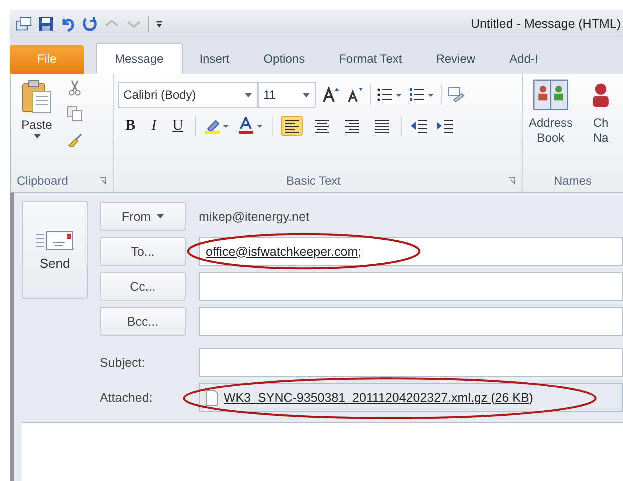 Image resolution: width=623 pixels, height=481 pixels. Describe the element at coordinates (254, 217) in the screenshot. I see `sender-address: mikep@itenergy.net` at that location.